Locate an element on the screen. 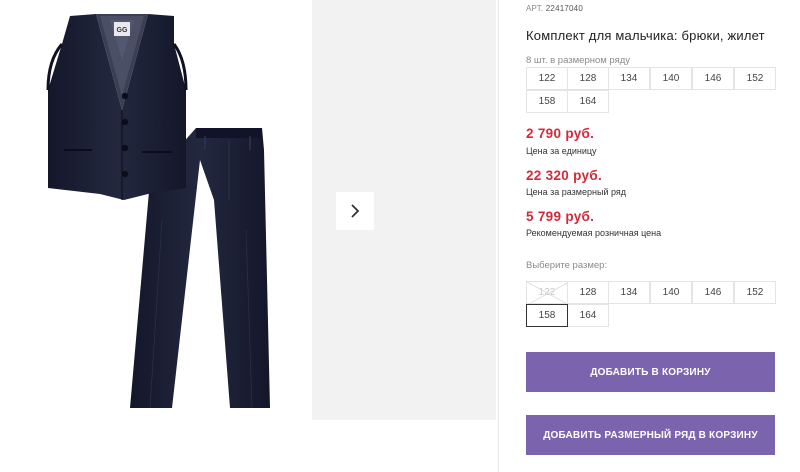 This screenshot has height=472, width=800. unit-price-note: Цена за единицу is located at coordinates (561, 151).